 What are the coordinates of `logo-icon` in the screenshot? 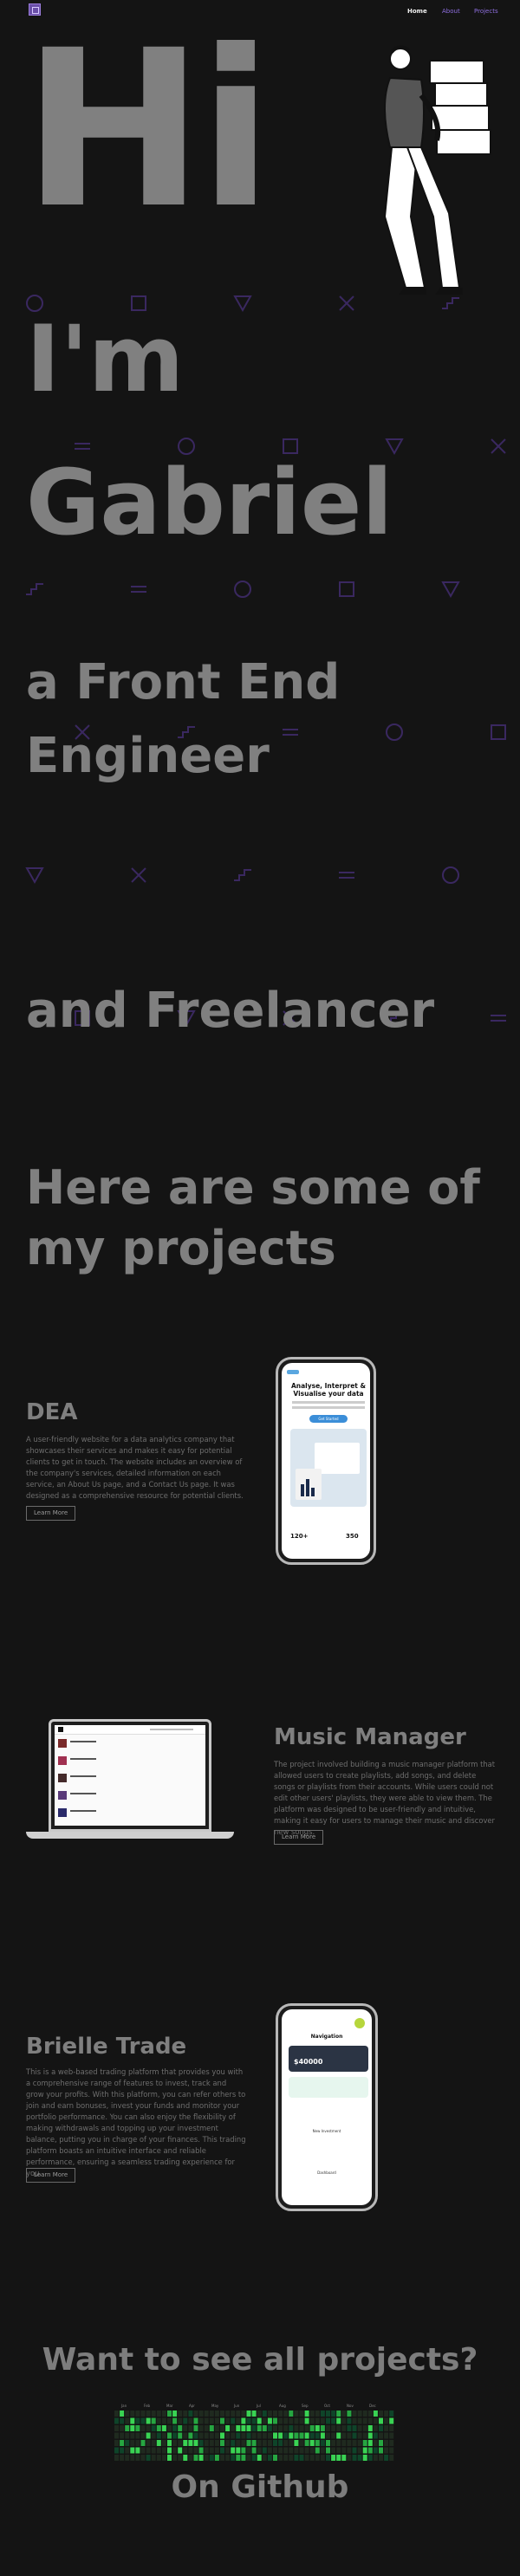 It's located at (35, 9).